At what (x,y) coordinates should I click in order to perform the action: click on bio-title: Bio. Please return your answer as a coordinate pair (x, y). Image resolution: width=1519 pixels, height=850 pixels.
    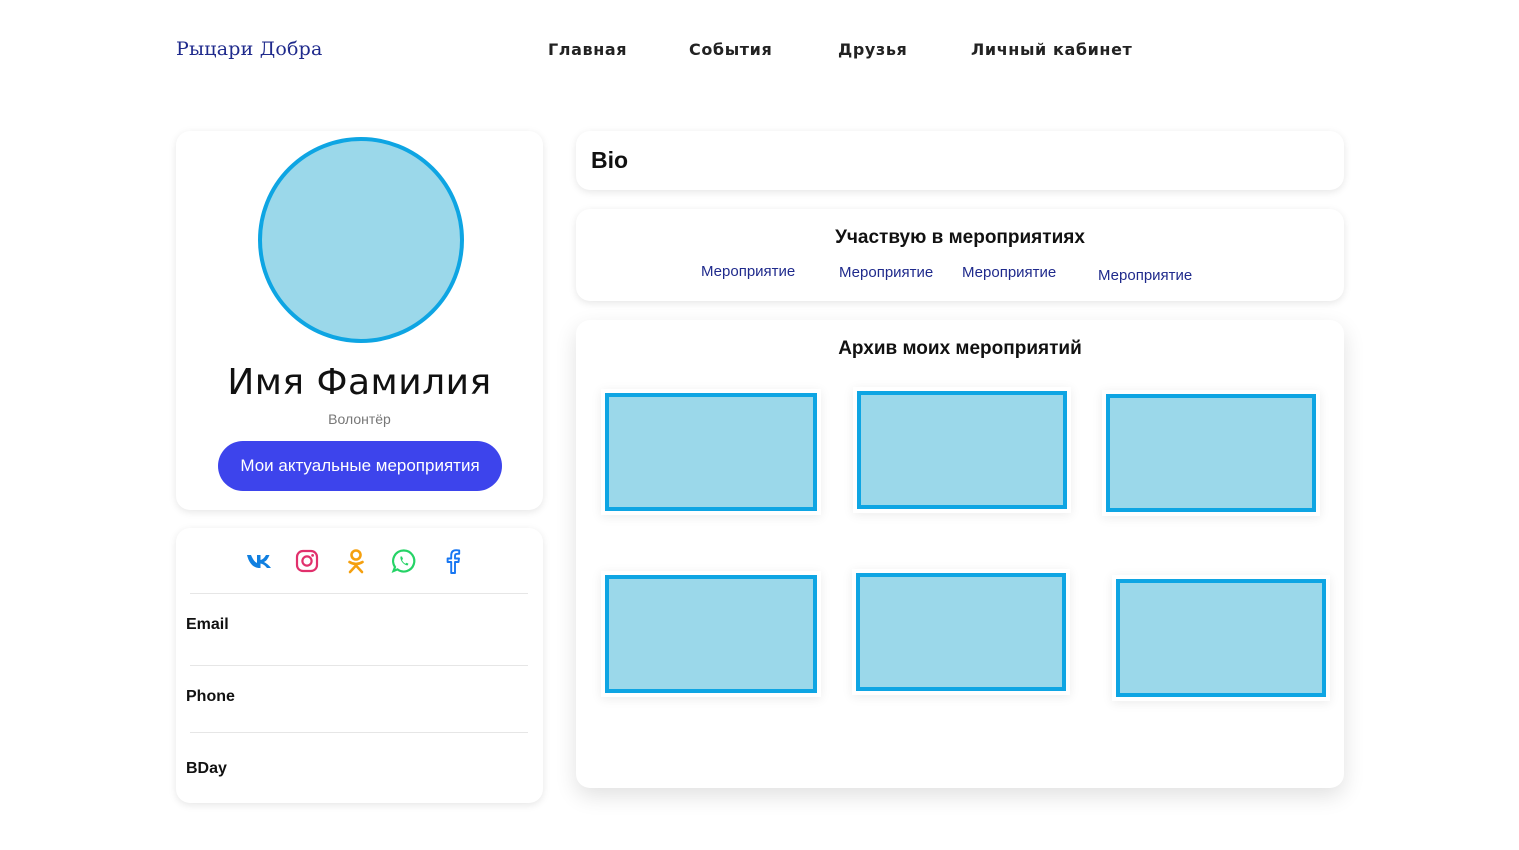
    Looking at the image, I should click on (610, 160).